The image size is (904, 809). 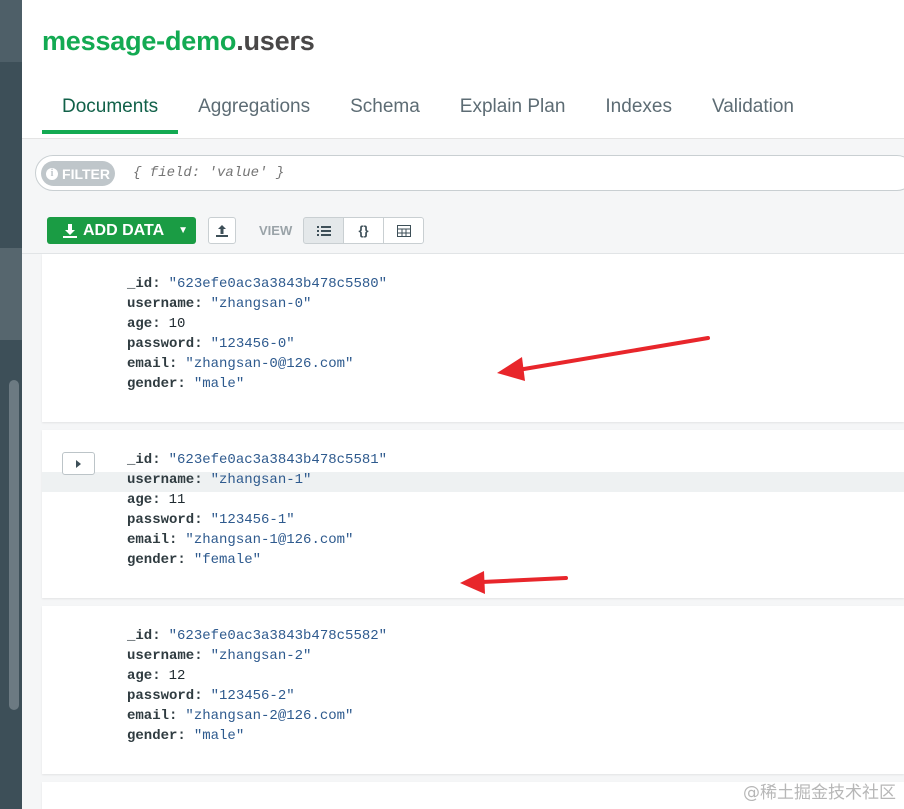 What do you see at coordinates (261, 304) in the screenshot?
I see `field-value: "zhangsan-0"` at bounding box center [261, 304].